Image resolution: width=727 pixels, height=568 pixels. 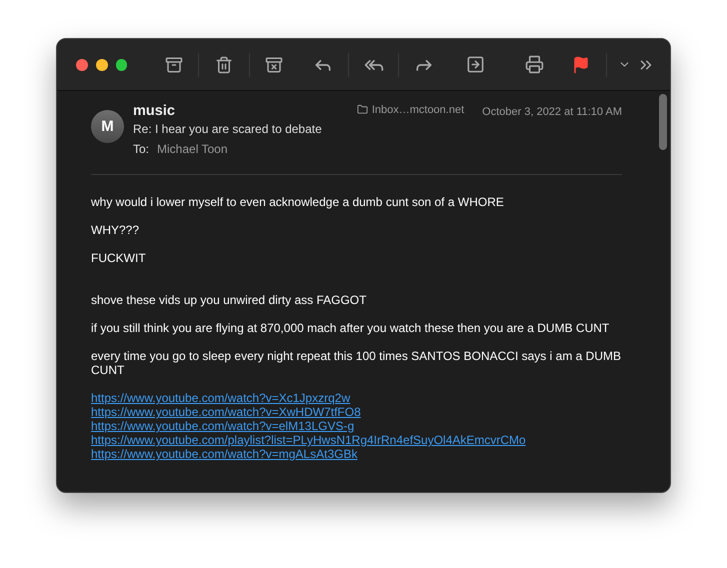 What do you see at coordinates (350, 328) in the screenshot?
I see `body-paragraph: if you still think you are flying at 870,000 mach after you watch these then you are a DUMB CUNT` at bounding box center [350, 328].